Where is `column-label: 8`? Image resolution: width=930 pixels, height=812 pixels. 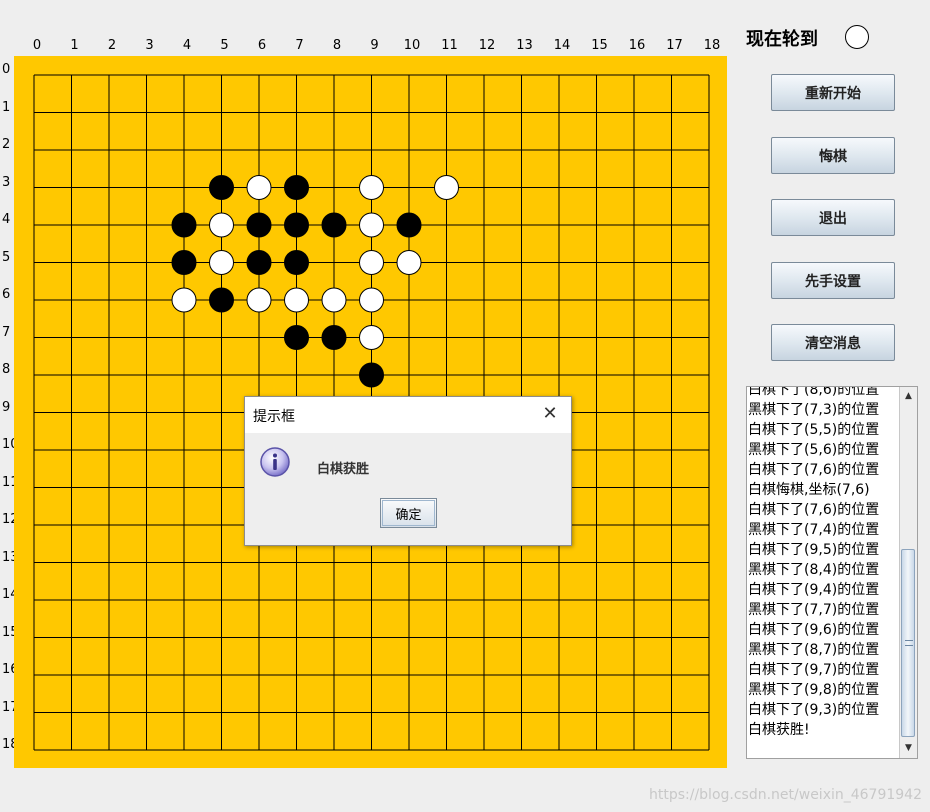
column-label: 8 is located at coordinates (337, 45).